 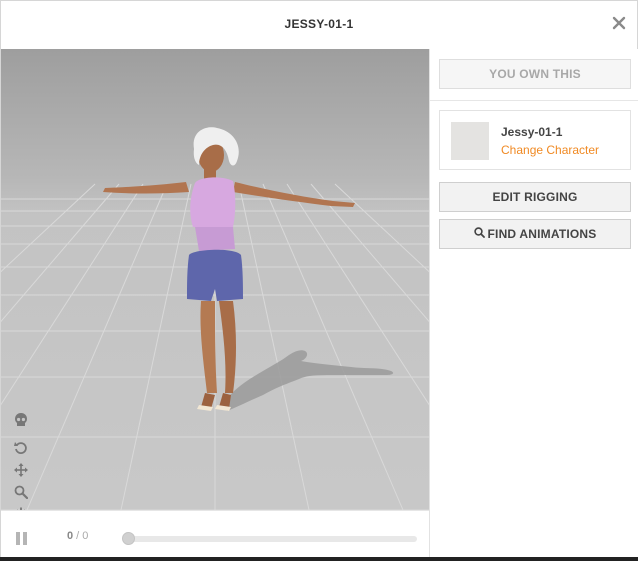 I want to click on character-thumbnail, so click(x=470, y=141).